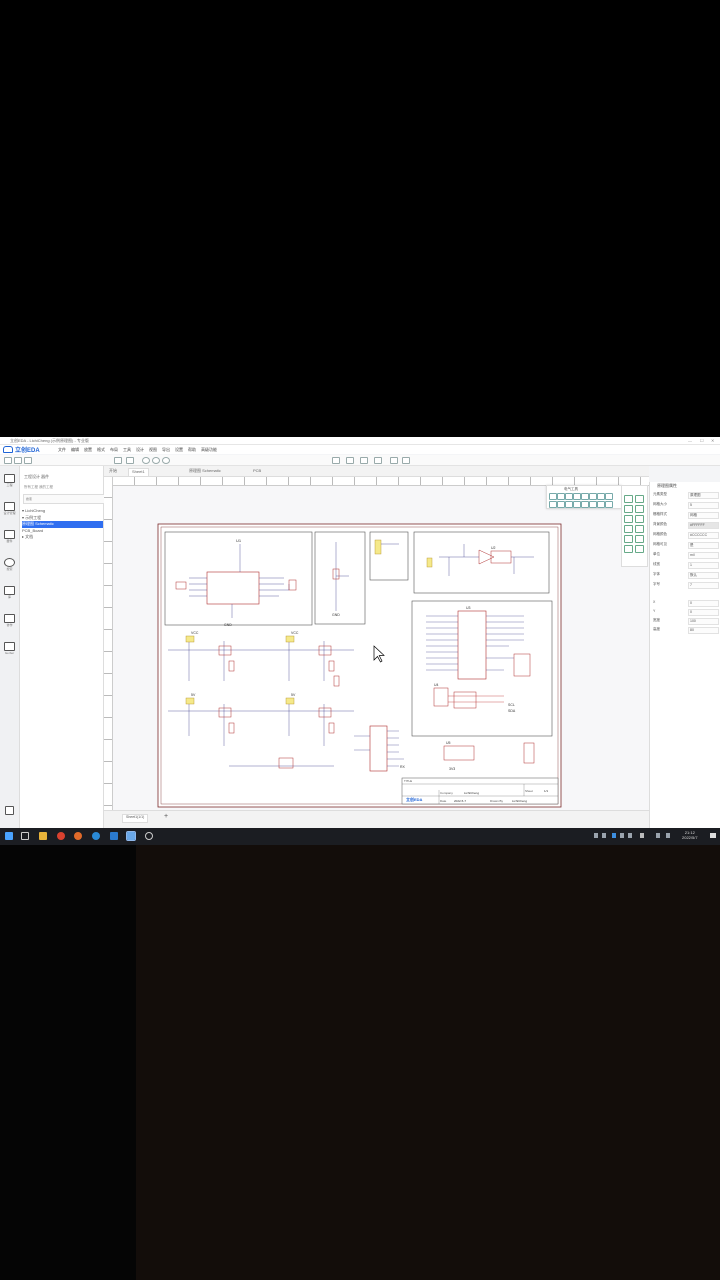  Describe the element at coordinates (36, 477) in the screenshot. I see `panel-tabs: 工程设计 器件` at that location.